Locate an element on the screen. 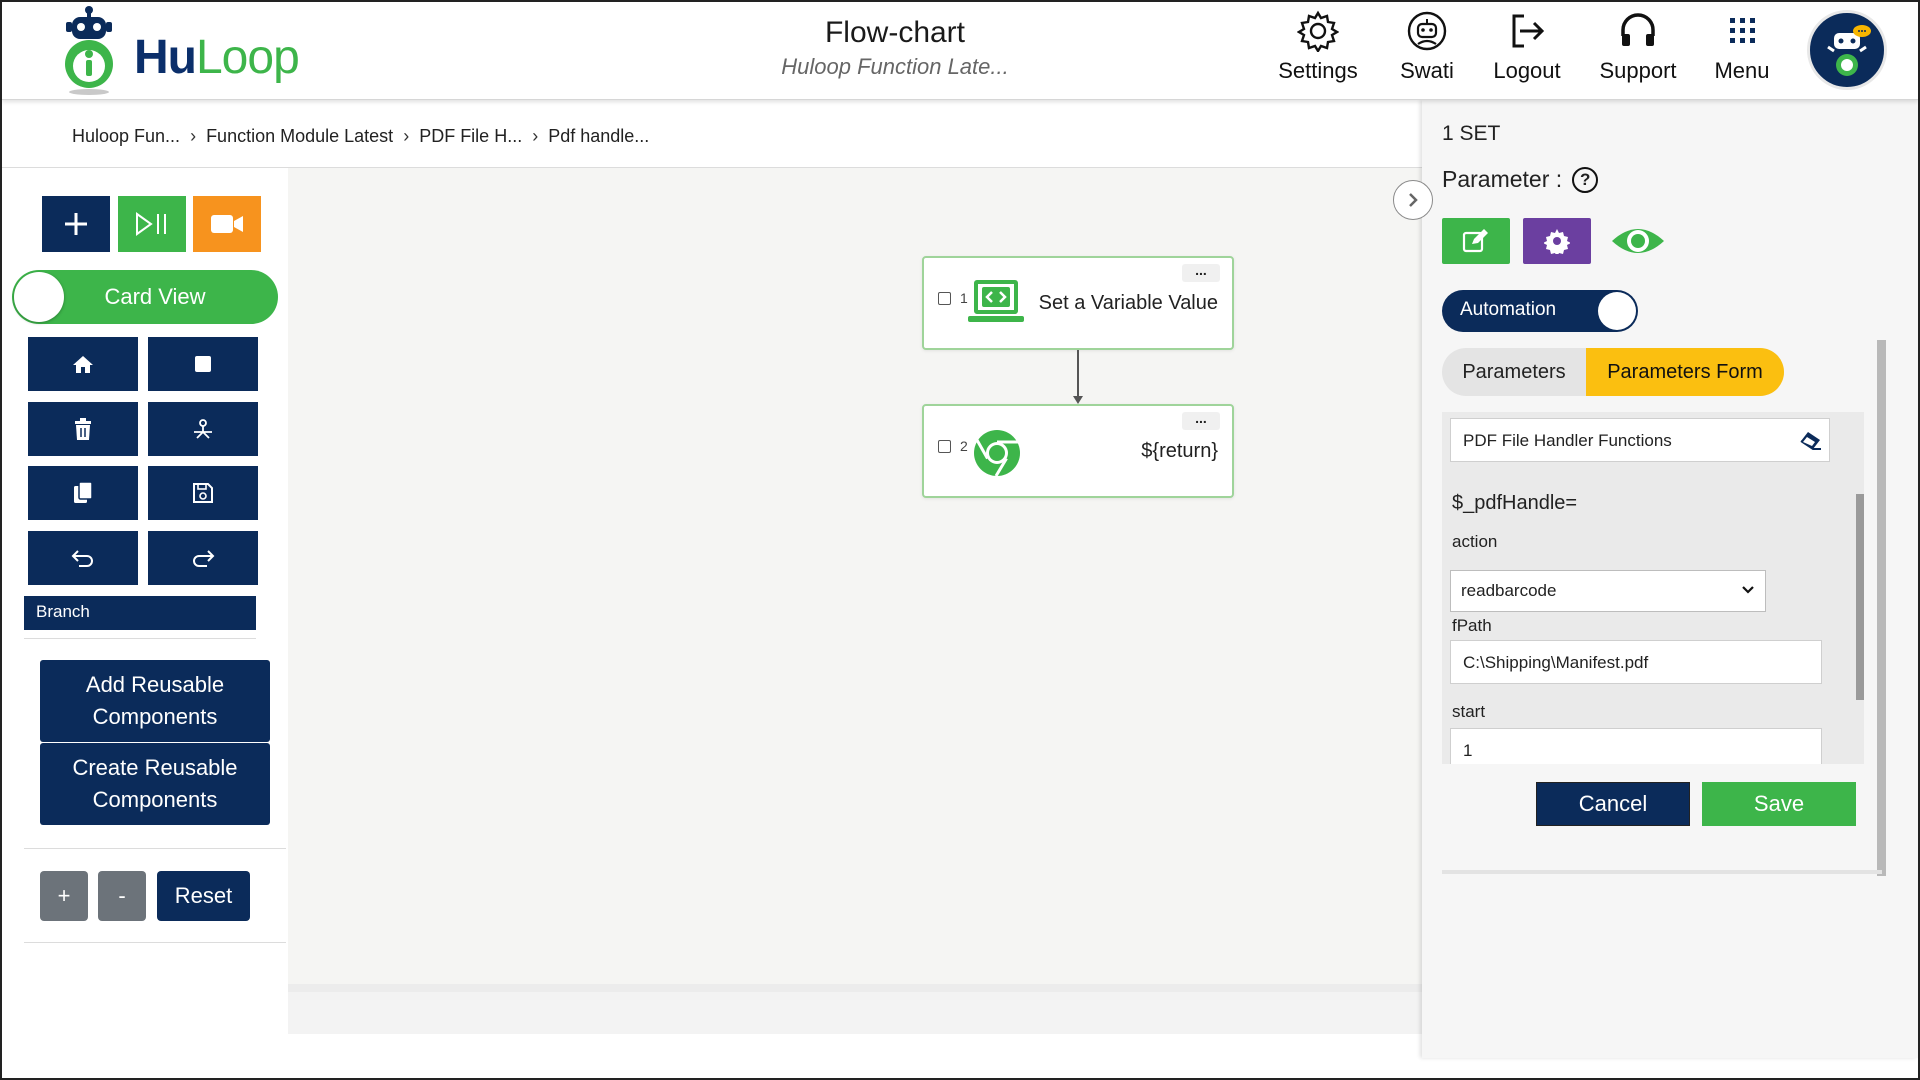 This screenshot has height=1080, width=1920. video-camera-icon is located at coordinates (227, 224).